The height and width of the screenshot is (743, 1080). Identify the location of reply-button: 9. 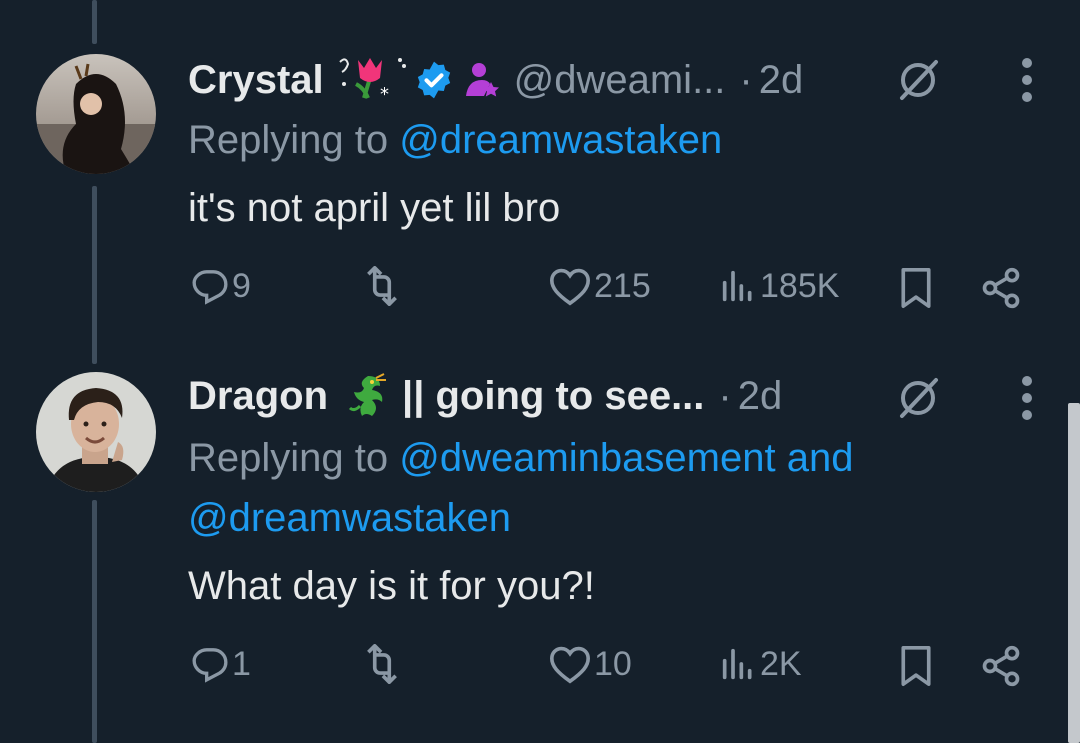
(220, 286).